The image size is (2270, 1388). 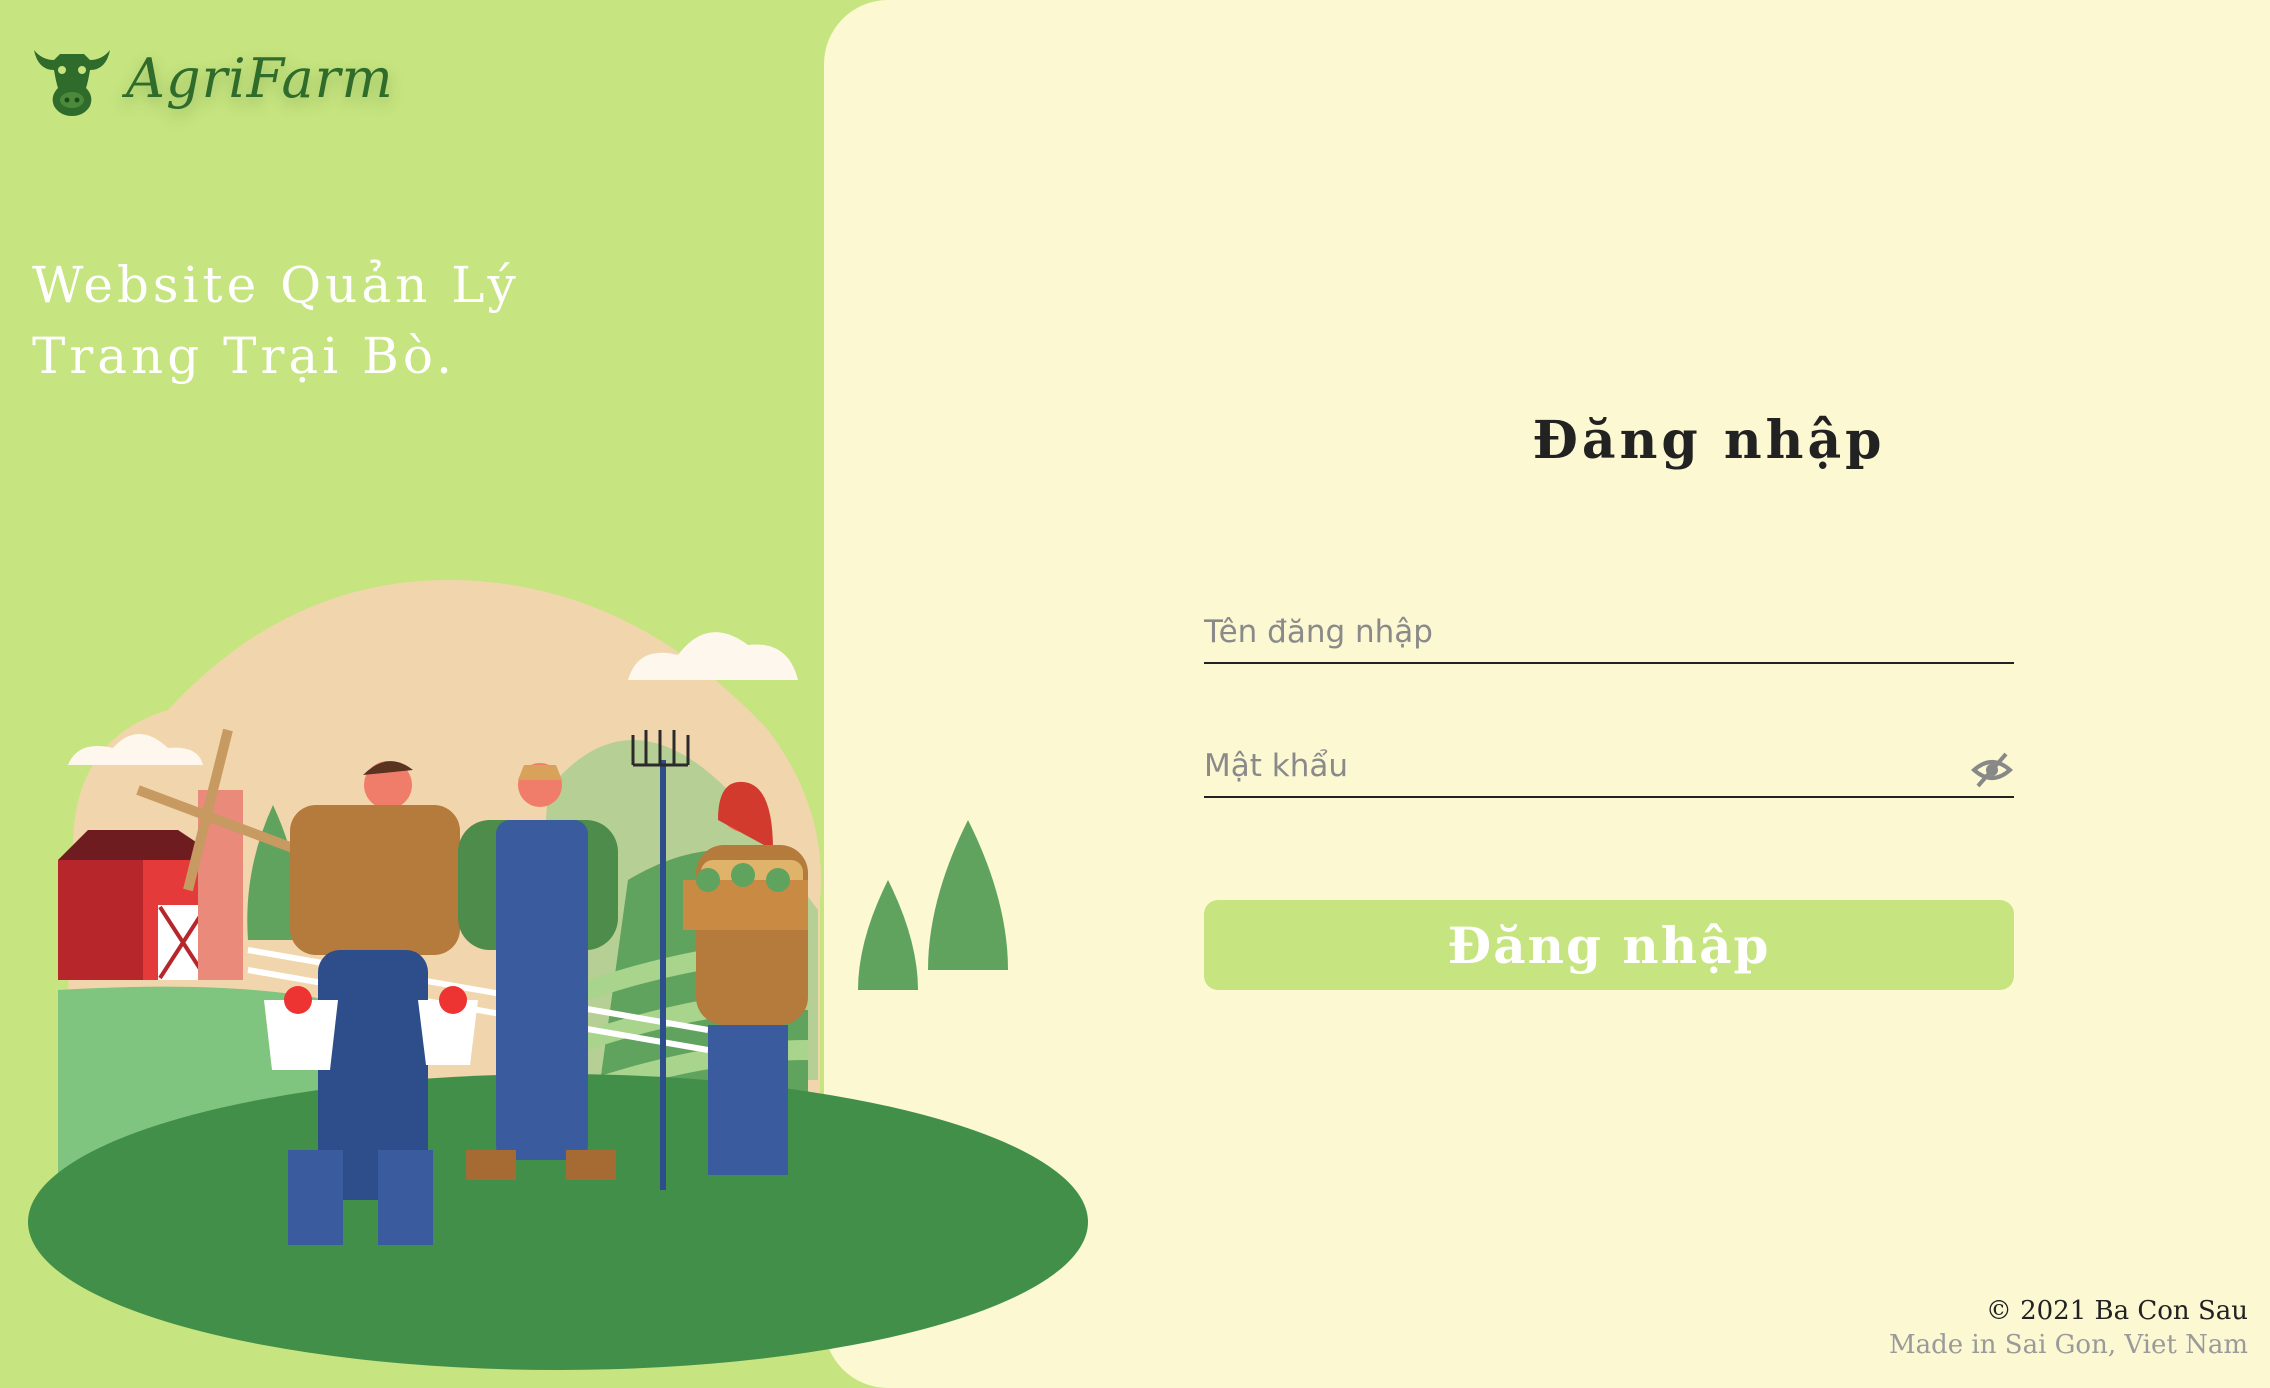 What do you see at coordinates (1609, 945) in the screenshot?
I see `login-button: Đăng nhập` at bounding box center [1609, 945].